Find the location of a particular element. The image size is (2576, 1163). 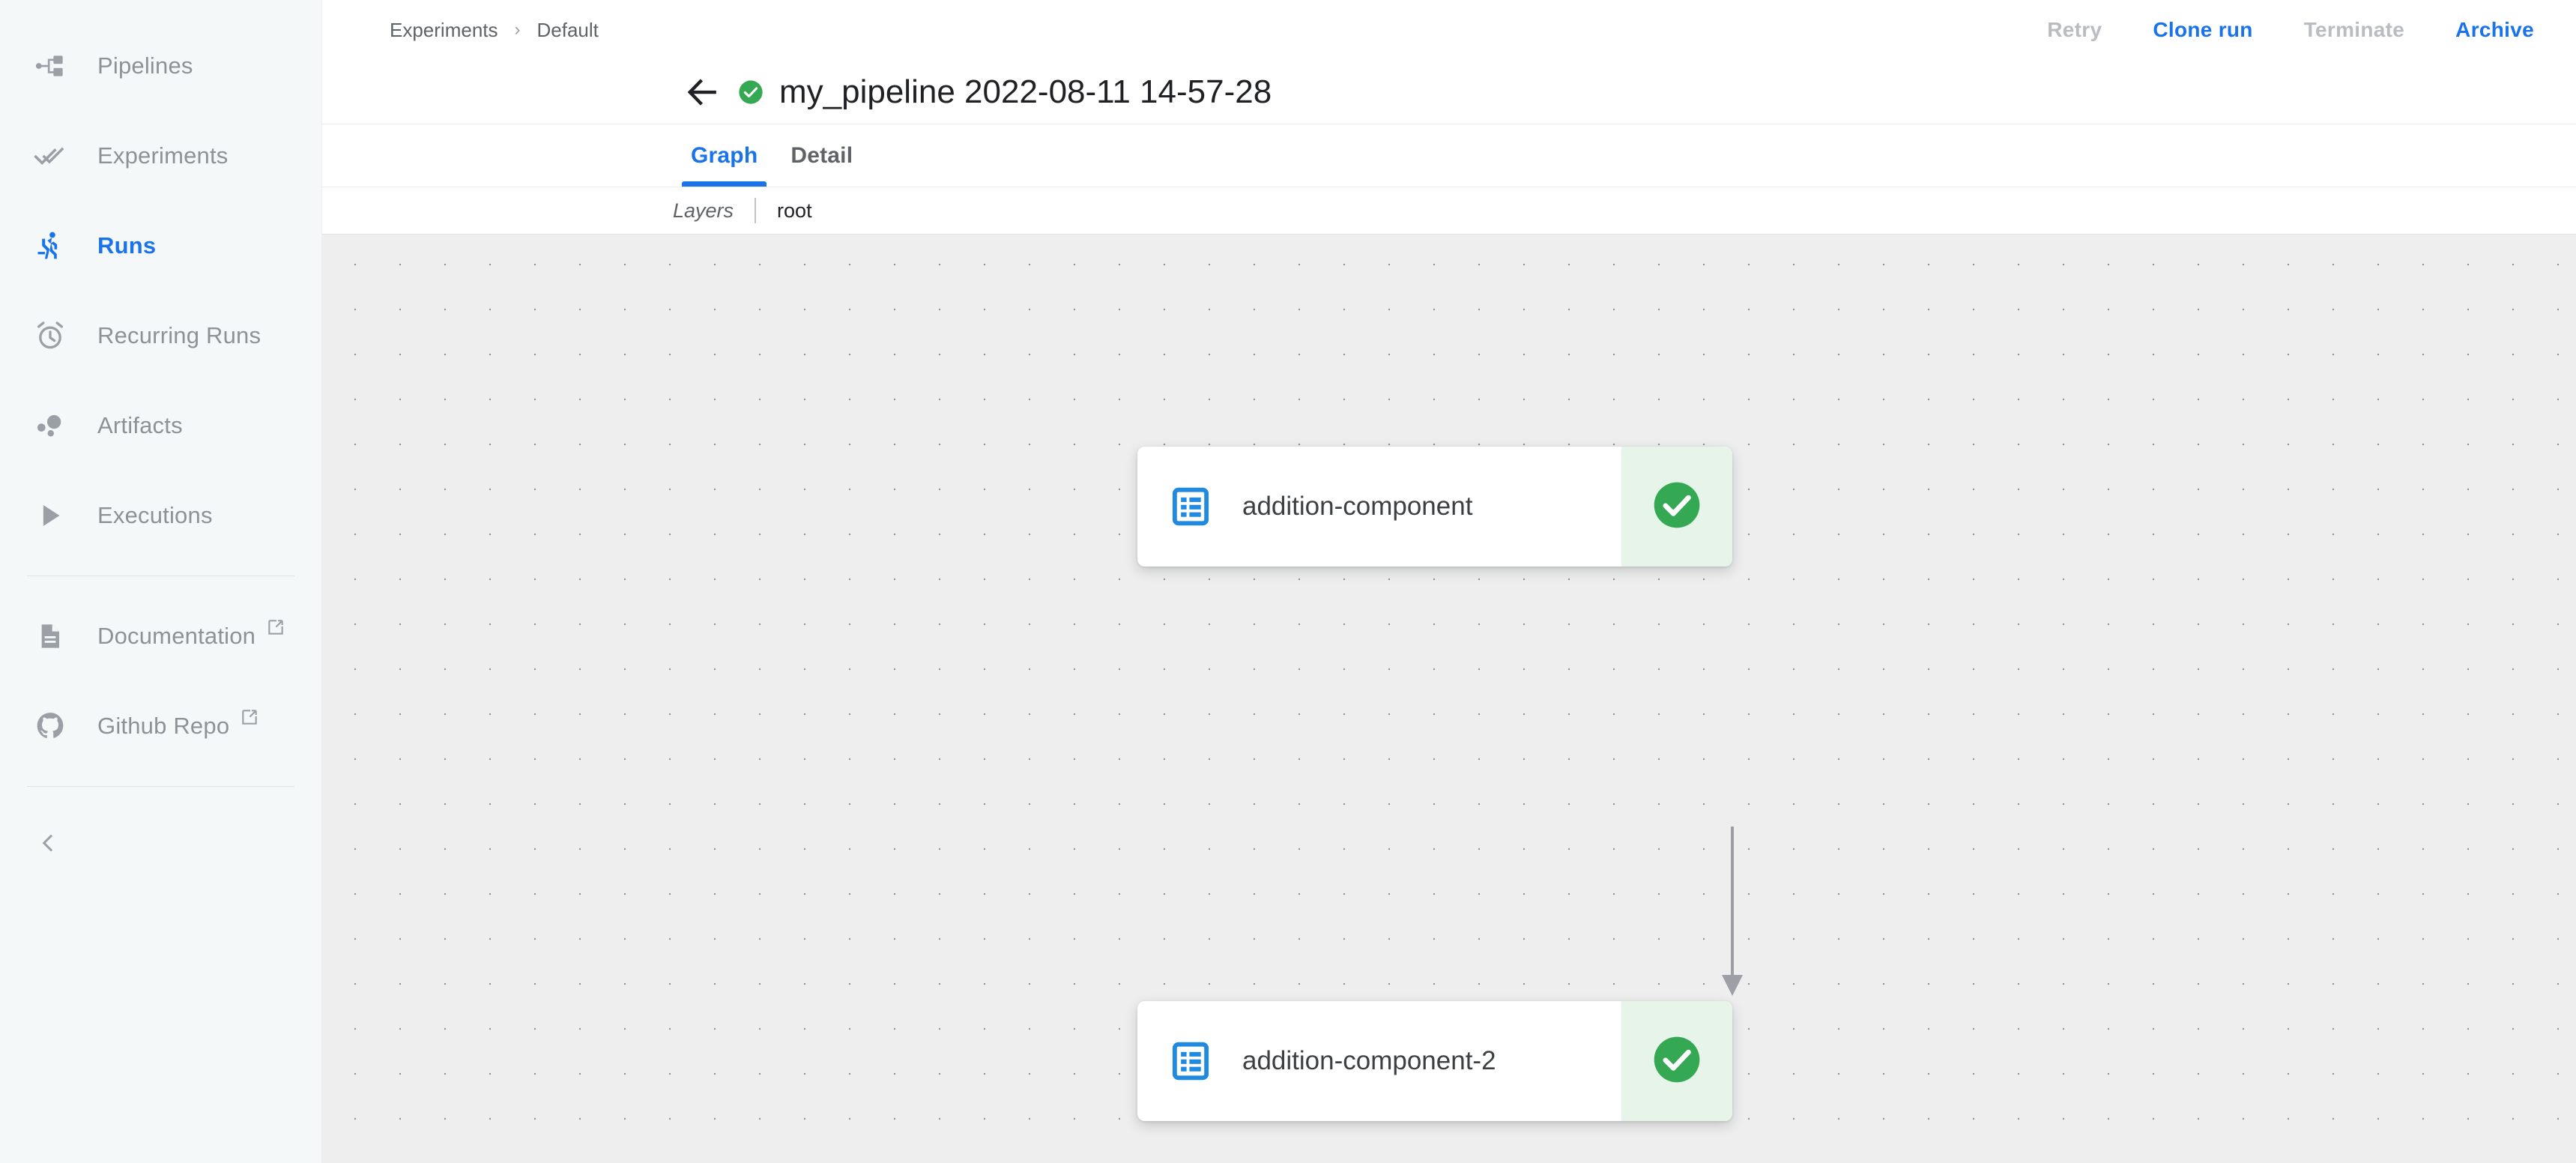

sidebar-item-recurring-runs: Recurring Runs is located at coordinates (160, 336).